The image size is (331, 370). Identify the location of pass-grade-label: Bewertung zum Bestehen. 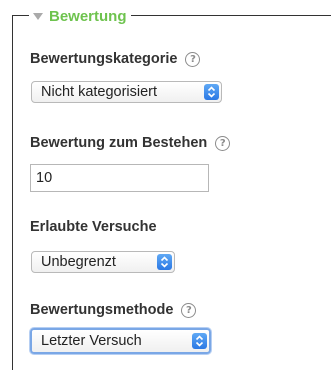
(119, 143).